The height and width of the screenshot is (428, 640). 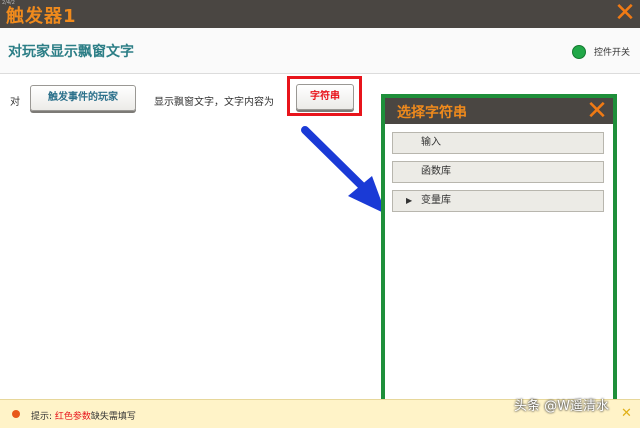 What do you see at coordinates (432, 113) in the screenshot?
I see `popup-title: 选择字符串` at bounding box center [432, 113].